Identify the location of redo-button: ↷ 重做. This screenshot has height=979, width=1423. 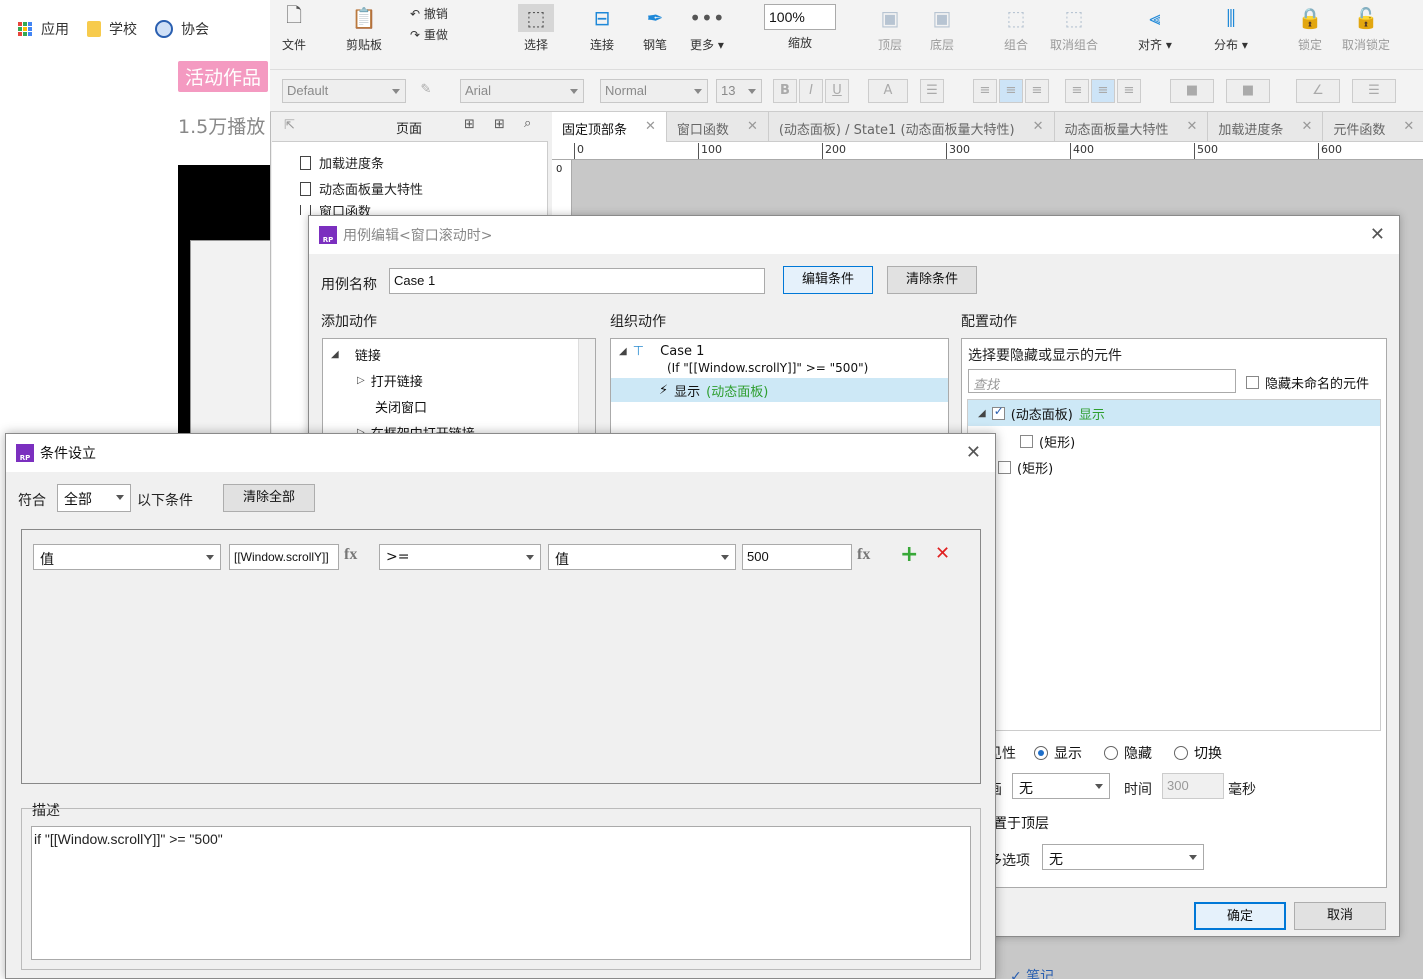
(429, 35).